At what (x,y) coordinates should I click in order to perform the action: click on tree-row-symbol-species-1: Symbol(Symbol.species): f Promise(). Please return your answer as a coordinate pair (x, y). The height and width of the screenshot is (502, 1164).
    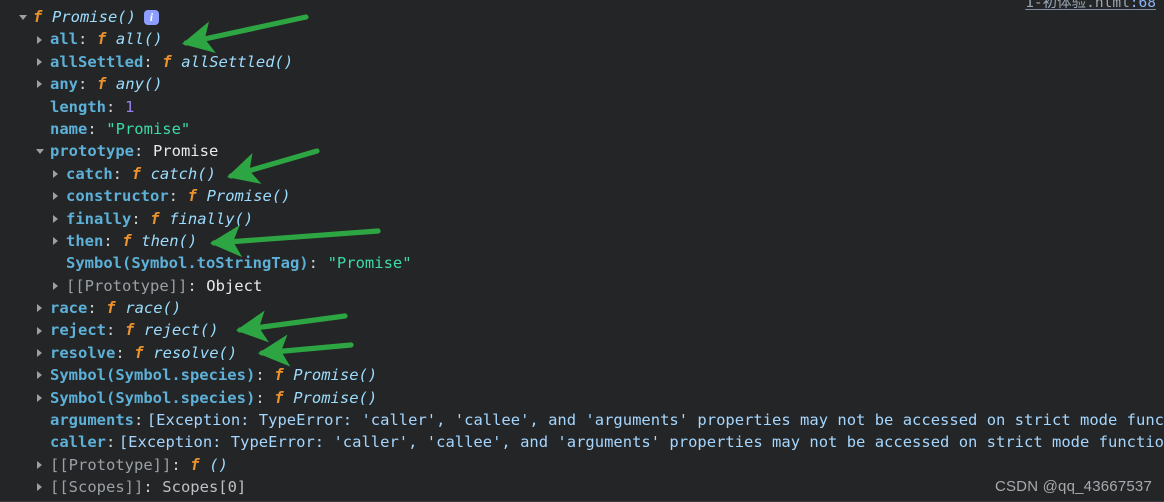
    Looking at the image, I should click on (582, 375).